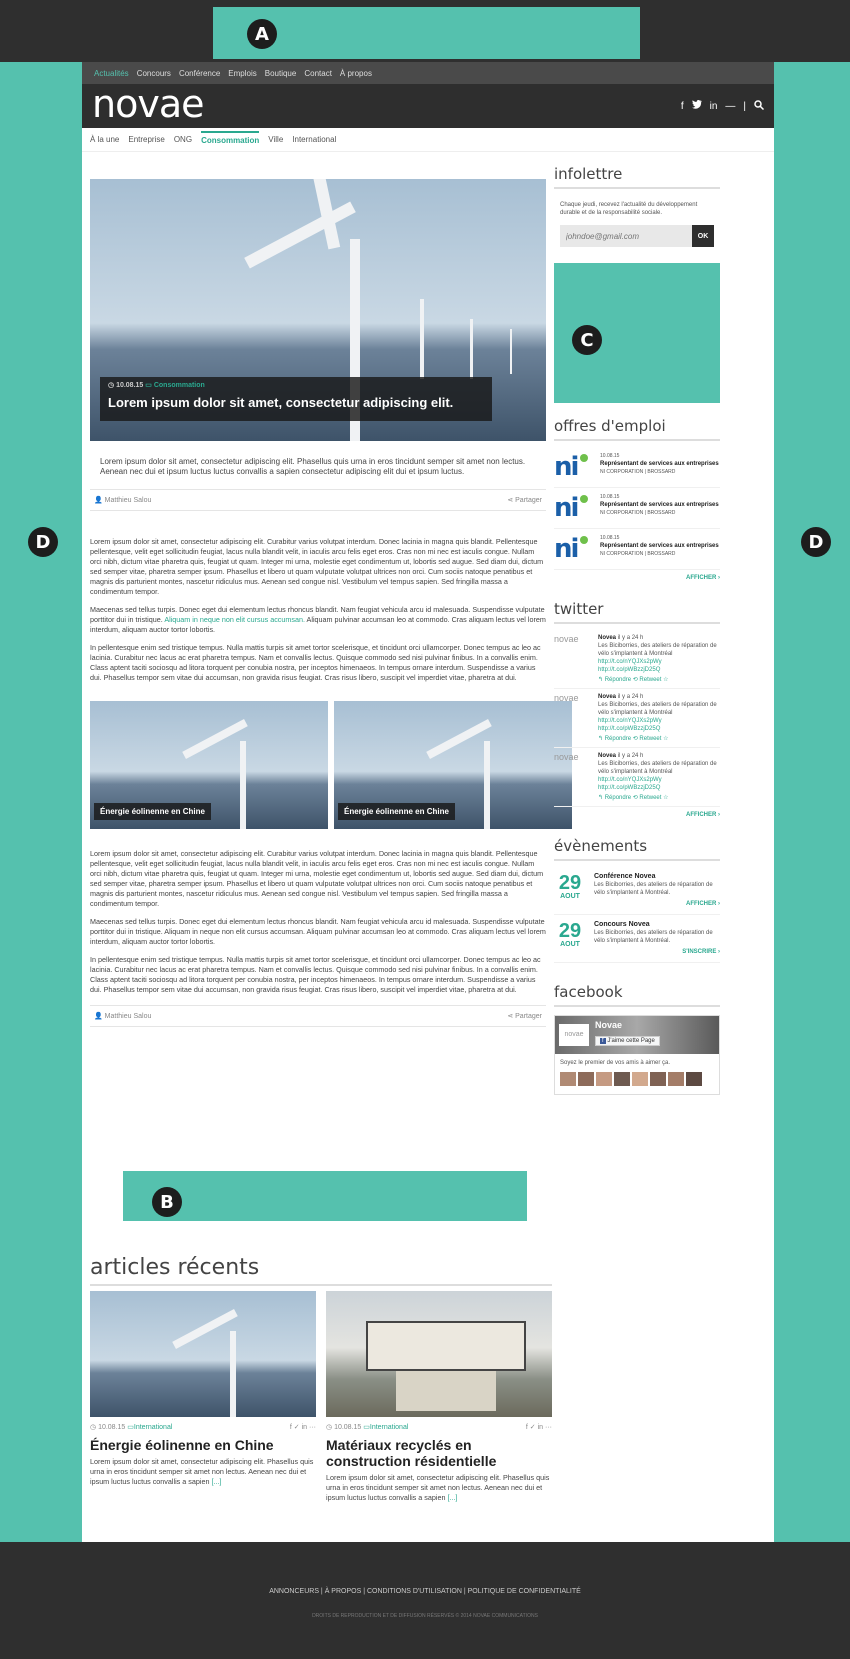 This screenshot has height=1659, width=850. I want to click on event-title: Conférence Novea, so click(657, 877).